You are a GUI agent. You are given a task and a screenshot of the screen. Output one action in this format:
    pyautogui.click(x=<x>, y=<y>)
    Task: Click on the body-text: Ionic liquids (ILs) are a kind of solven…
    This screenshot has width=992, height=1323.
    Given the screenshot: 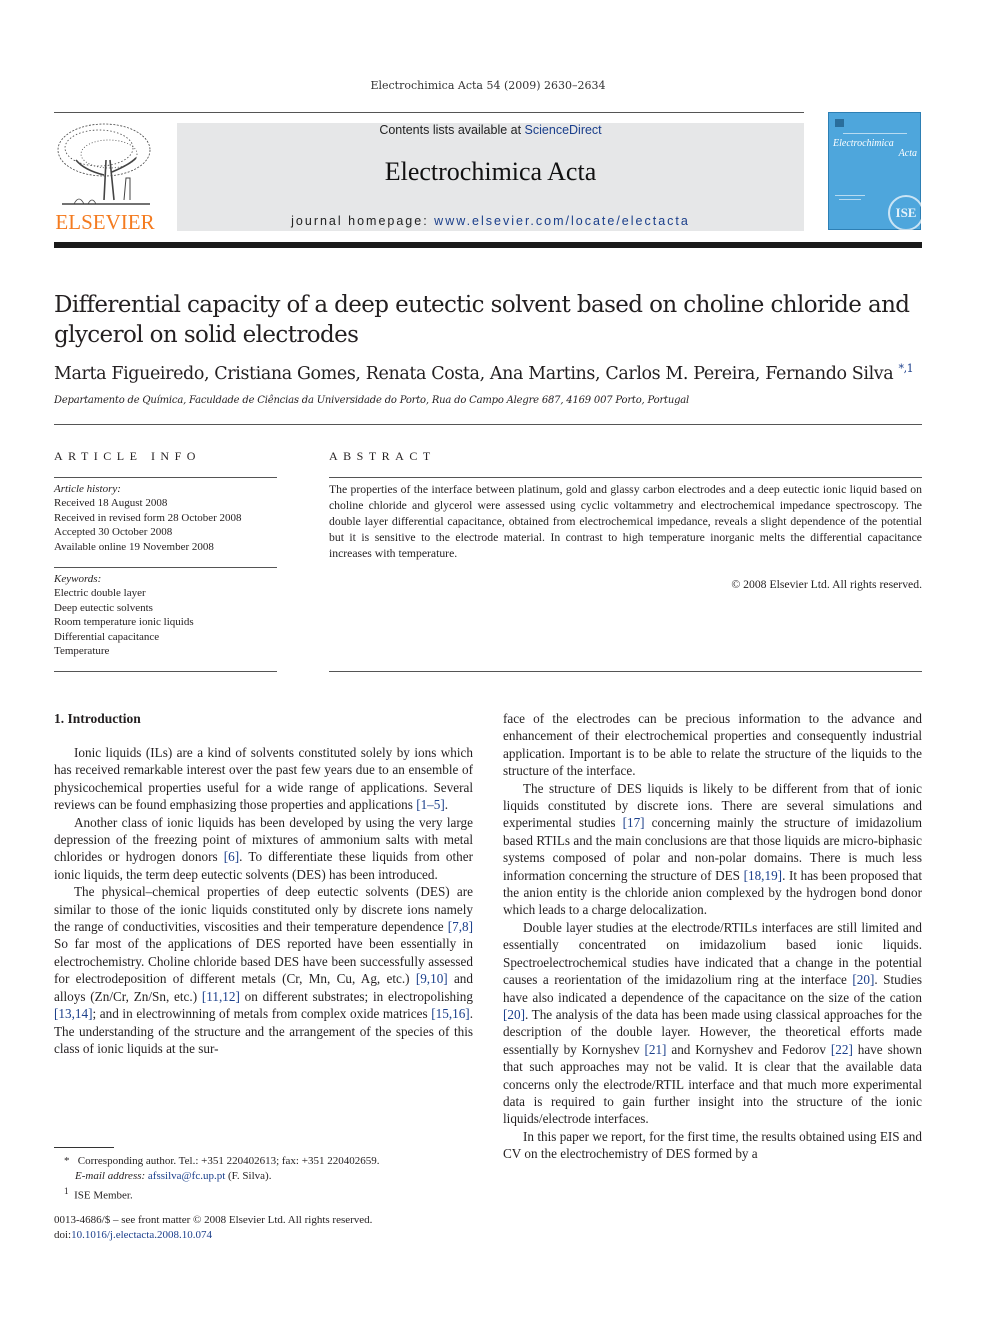 What is the action you would take?
    pyautogui.click(x=263, y=779)
    